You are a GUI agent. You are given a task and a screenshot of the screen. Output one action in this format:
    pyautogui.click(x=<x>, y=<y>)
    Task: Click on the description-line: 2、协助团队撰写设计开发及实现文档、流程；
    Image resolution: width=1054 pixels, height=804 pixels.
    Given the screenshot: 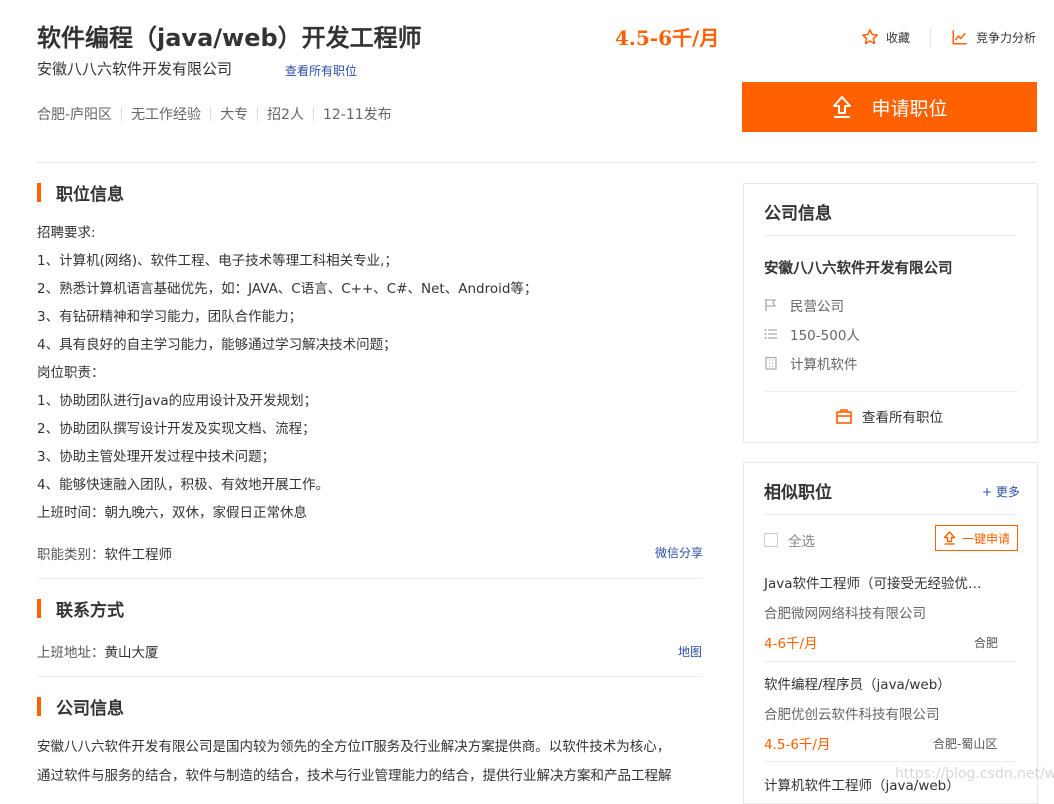 What is the action you would take?
    pyautogui.click(x=176, y=429)
    